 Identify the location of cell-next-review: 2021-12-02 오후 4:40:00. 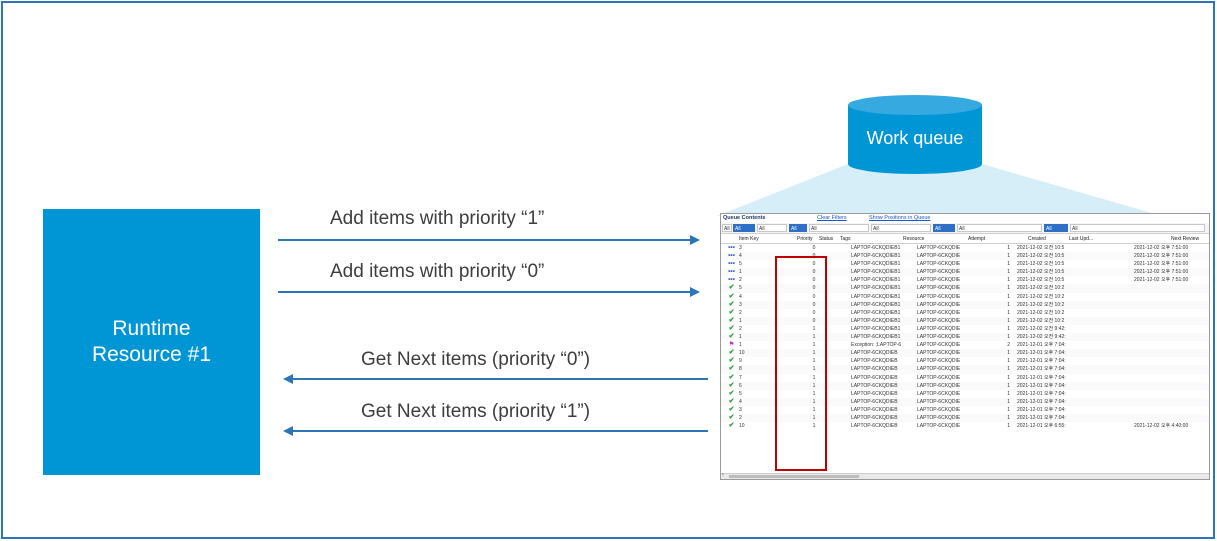
(1161, 426).